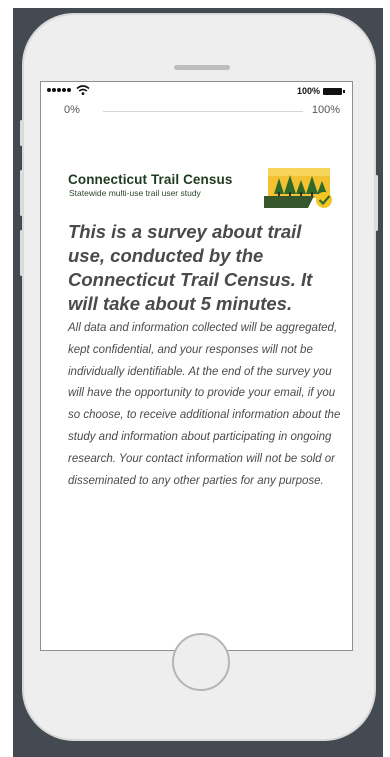 The height and width of the screenshot is (757, 390). I want to click on trail-census-logo-icon, so click(298, 188).